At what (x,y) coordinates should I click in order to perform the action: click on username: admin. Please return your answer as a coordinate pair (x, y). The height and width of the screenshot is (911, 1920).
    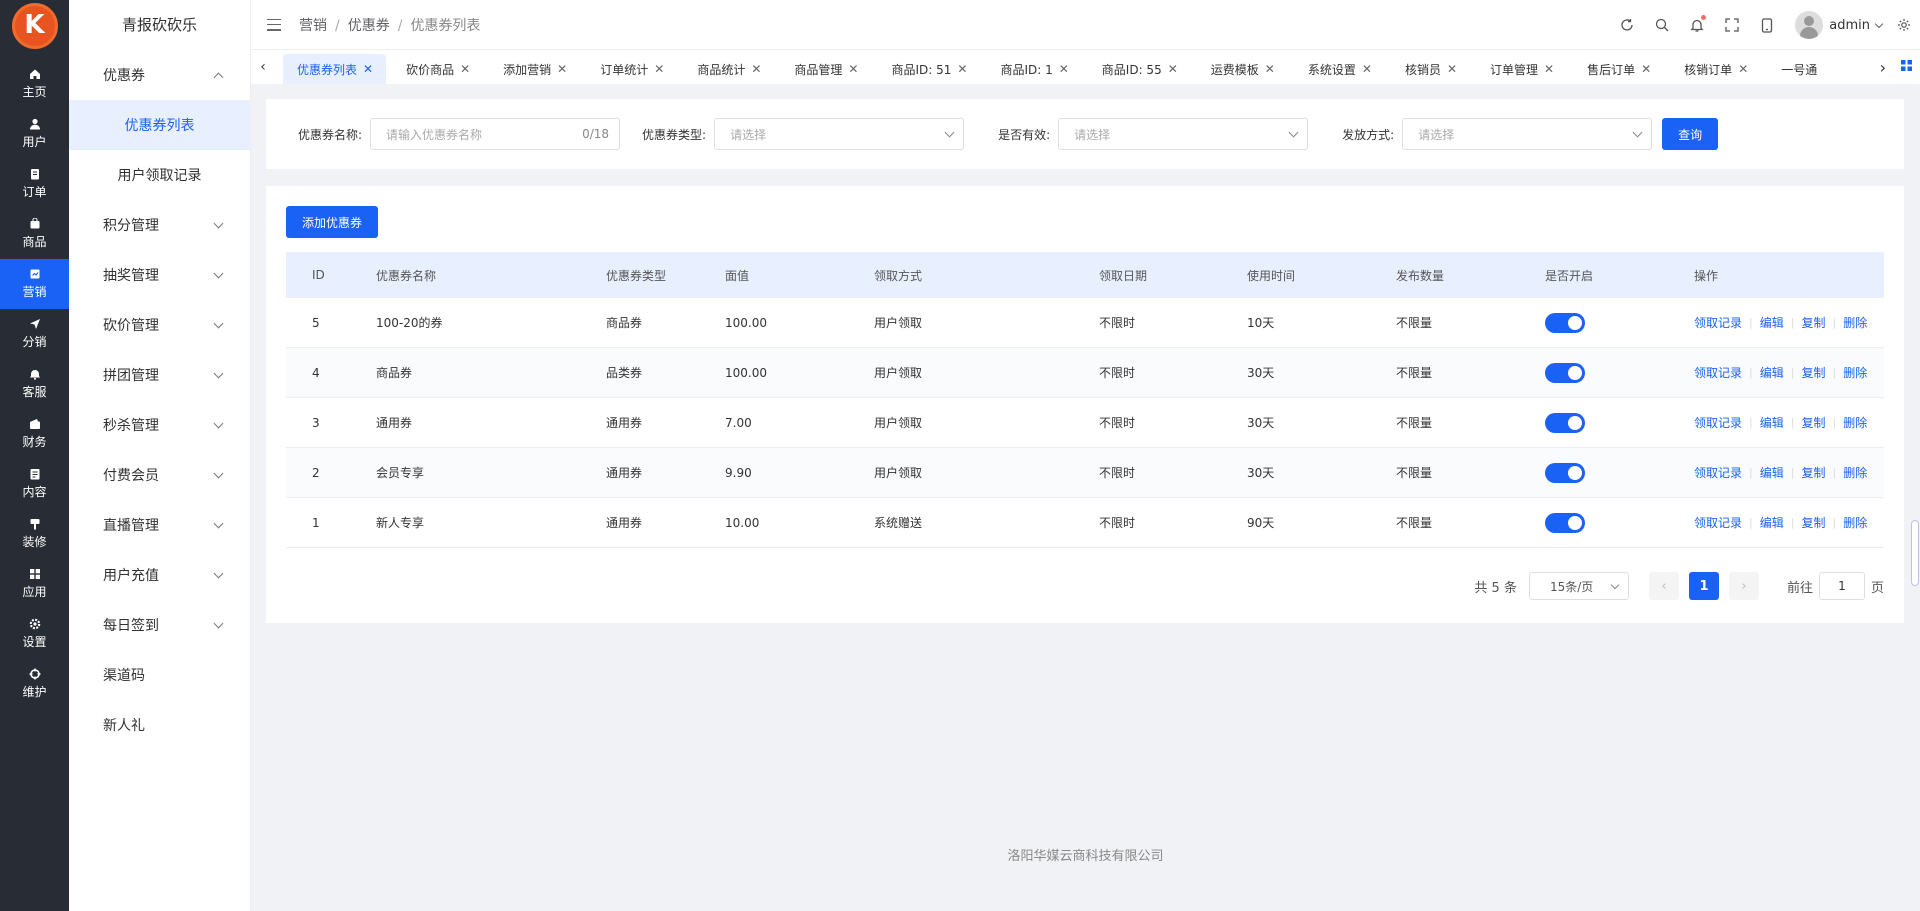
    Looking at the image, I should click on (1849, 25).